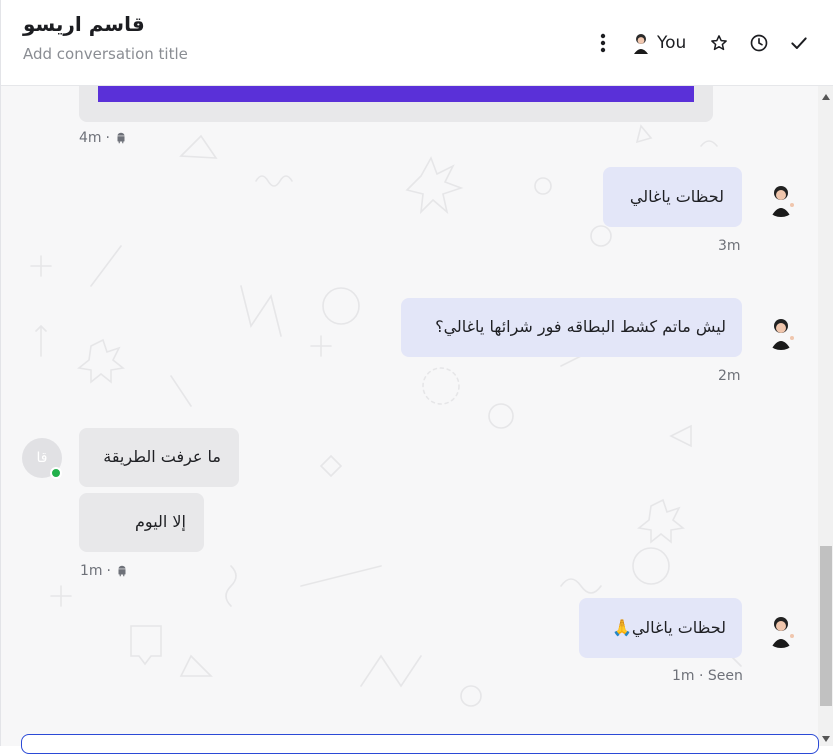  Describe the element at coordinates (672, 43) in the screenshot. I see `assignee-label: You` at that location.